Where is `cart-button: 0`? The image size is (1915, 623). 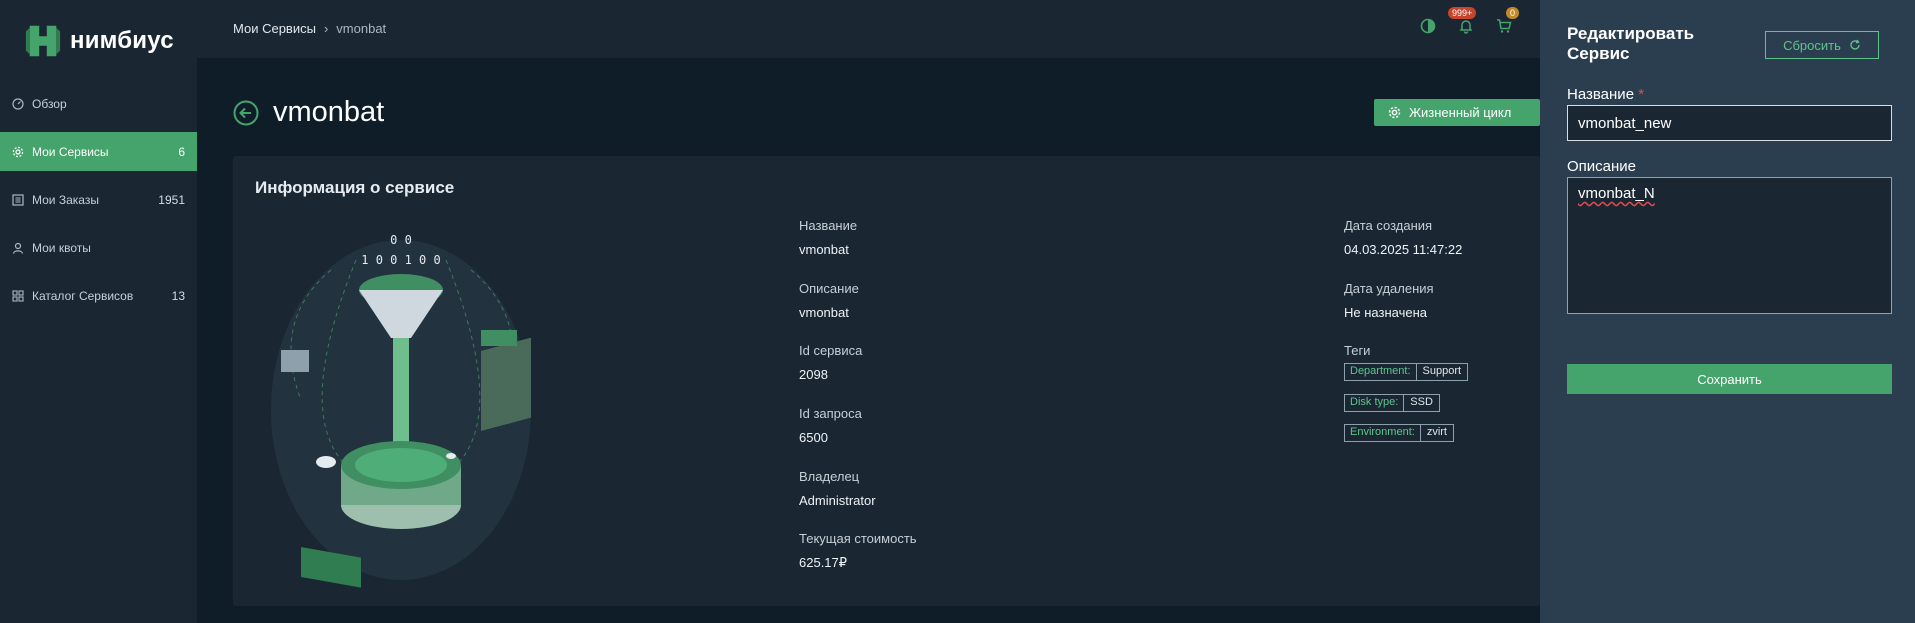
cart-button: 0 is located at coordinates (1508, 20).